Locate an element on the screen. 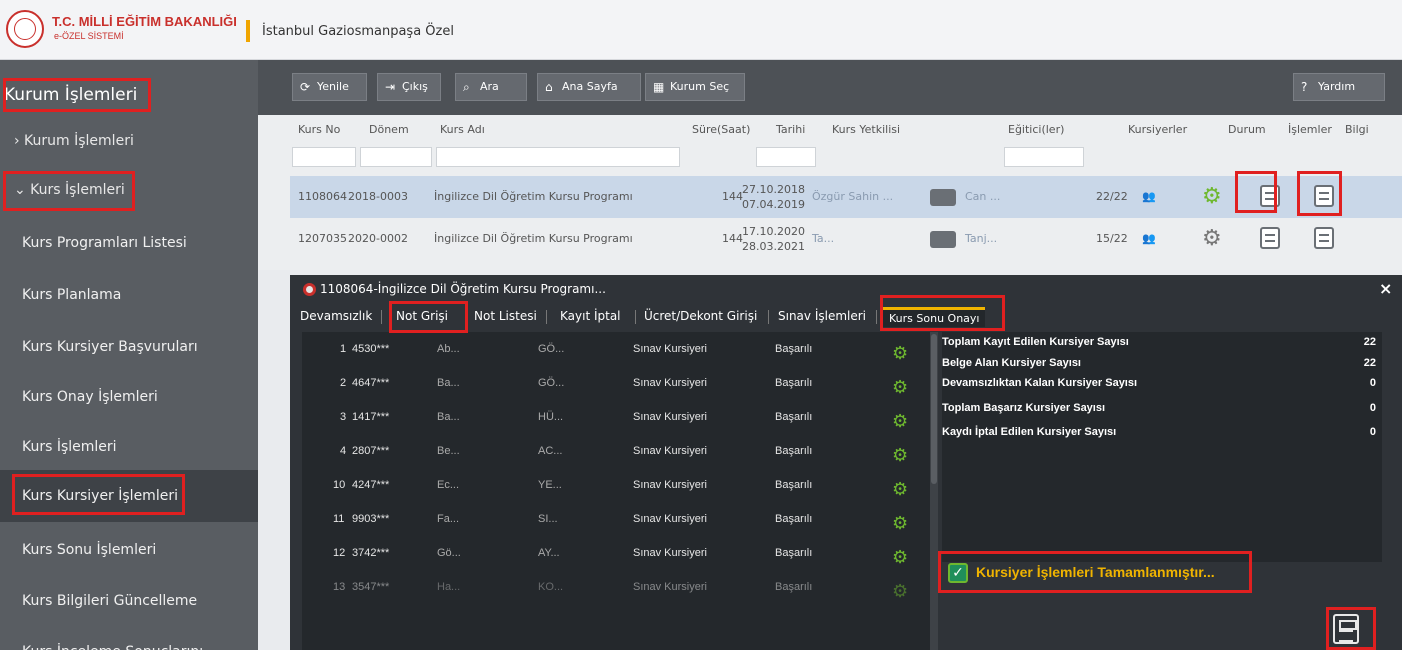 This screenshot has height=650, width=1402. sidebar-item-kurum-islemleri: › Kurum İşlemleri is located at coordinates (129, 141).